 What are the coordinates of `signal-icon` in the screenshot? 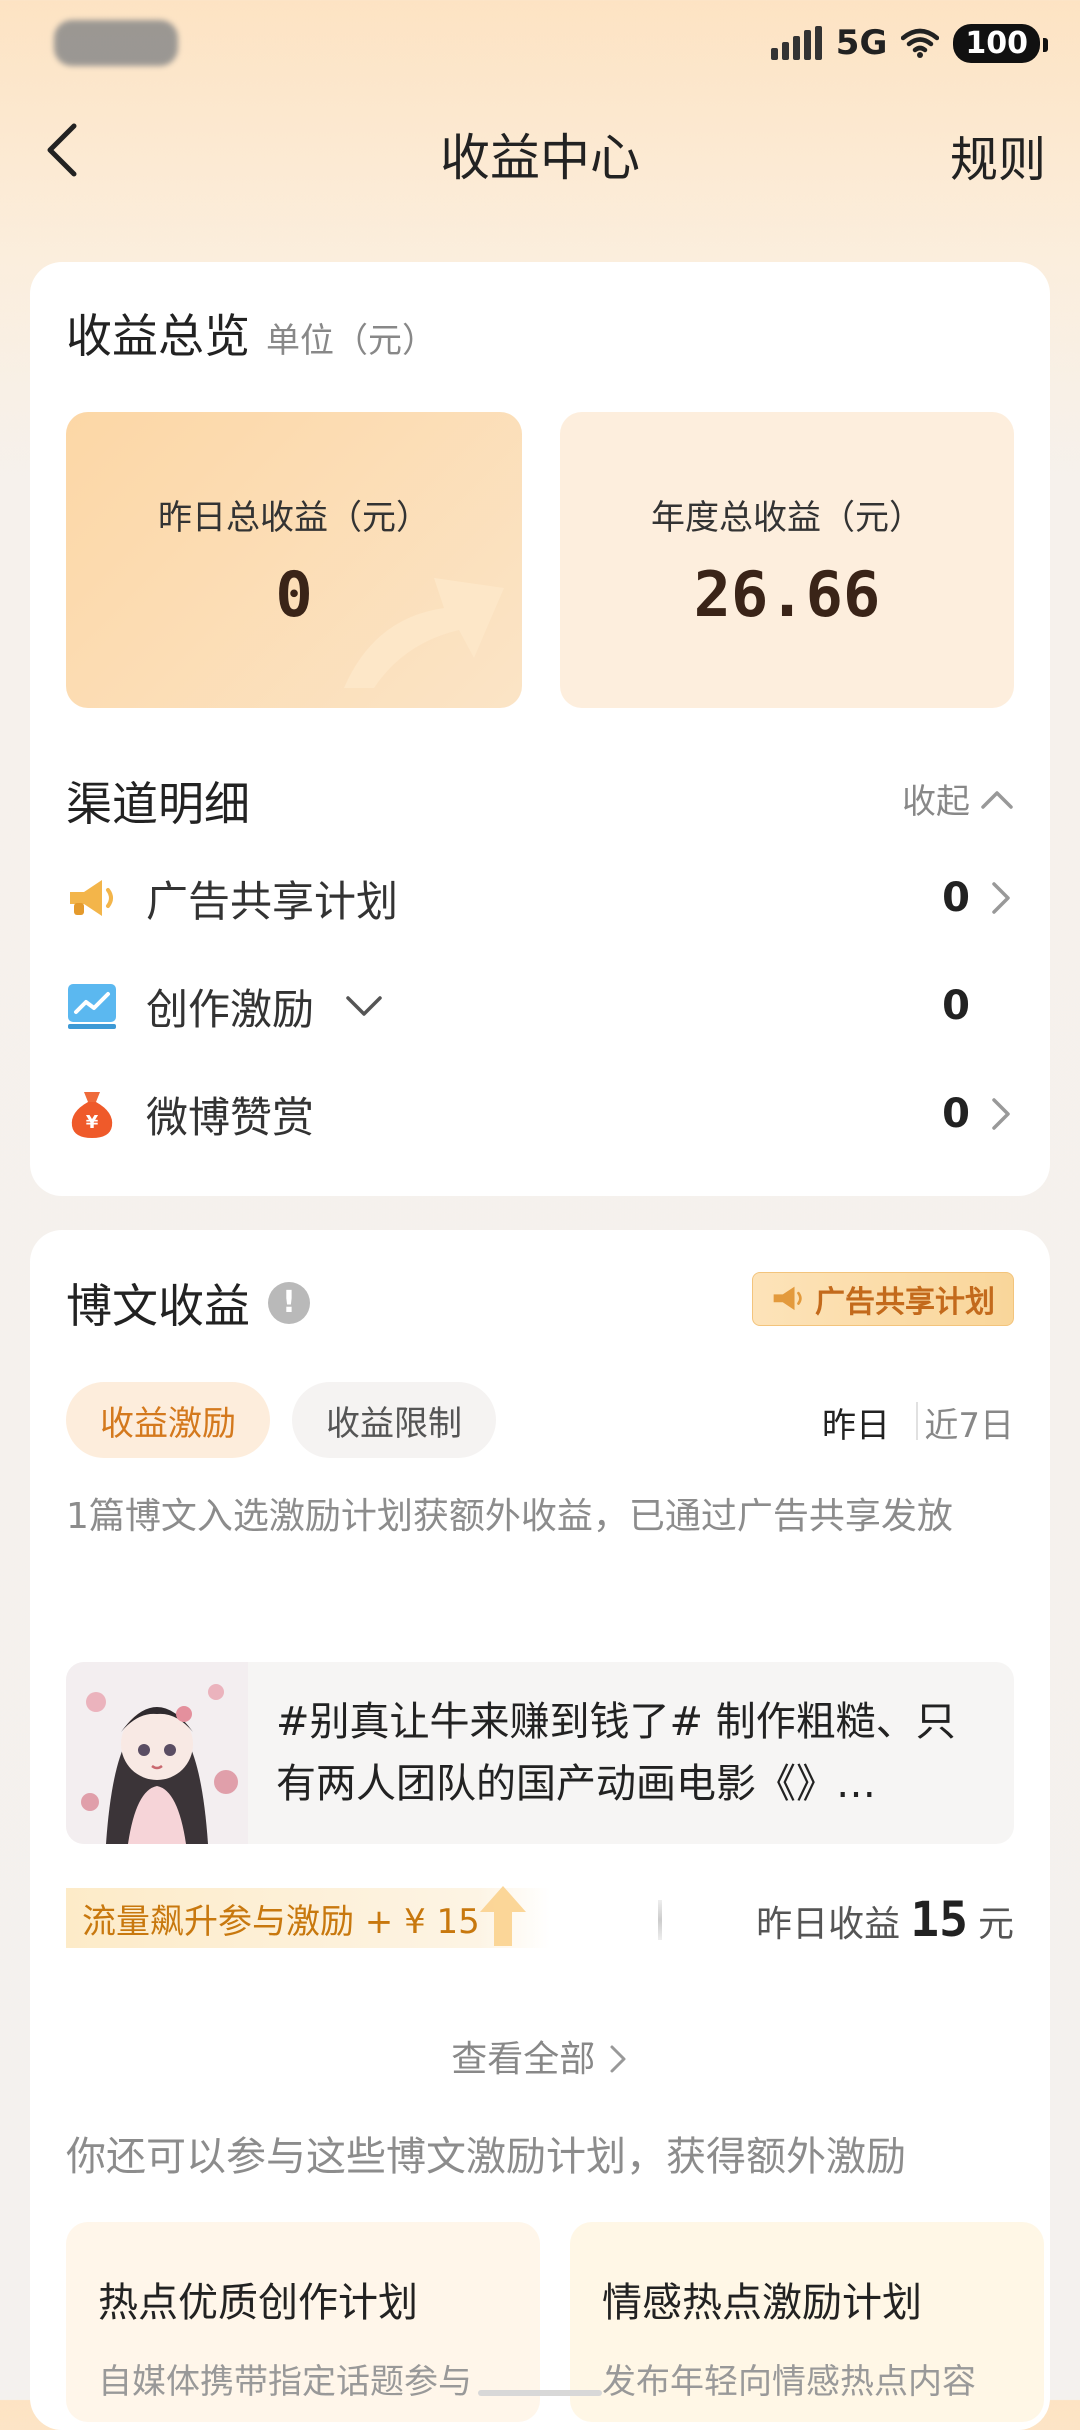 It's located at (796, 43).